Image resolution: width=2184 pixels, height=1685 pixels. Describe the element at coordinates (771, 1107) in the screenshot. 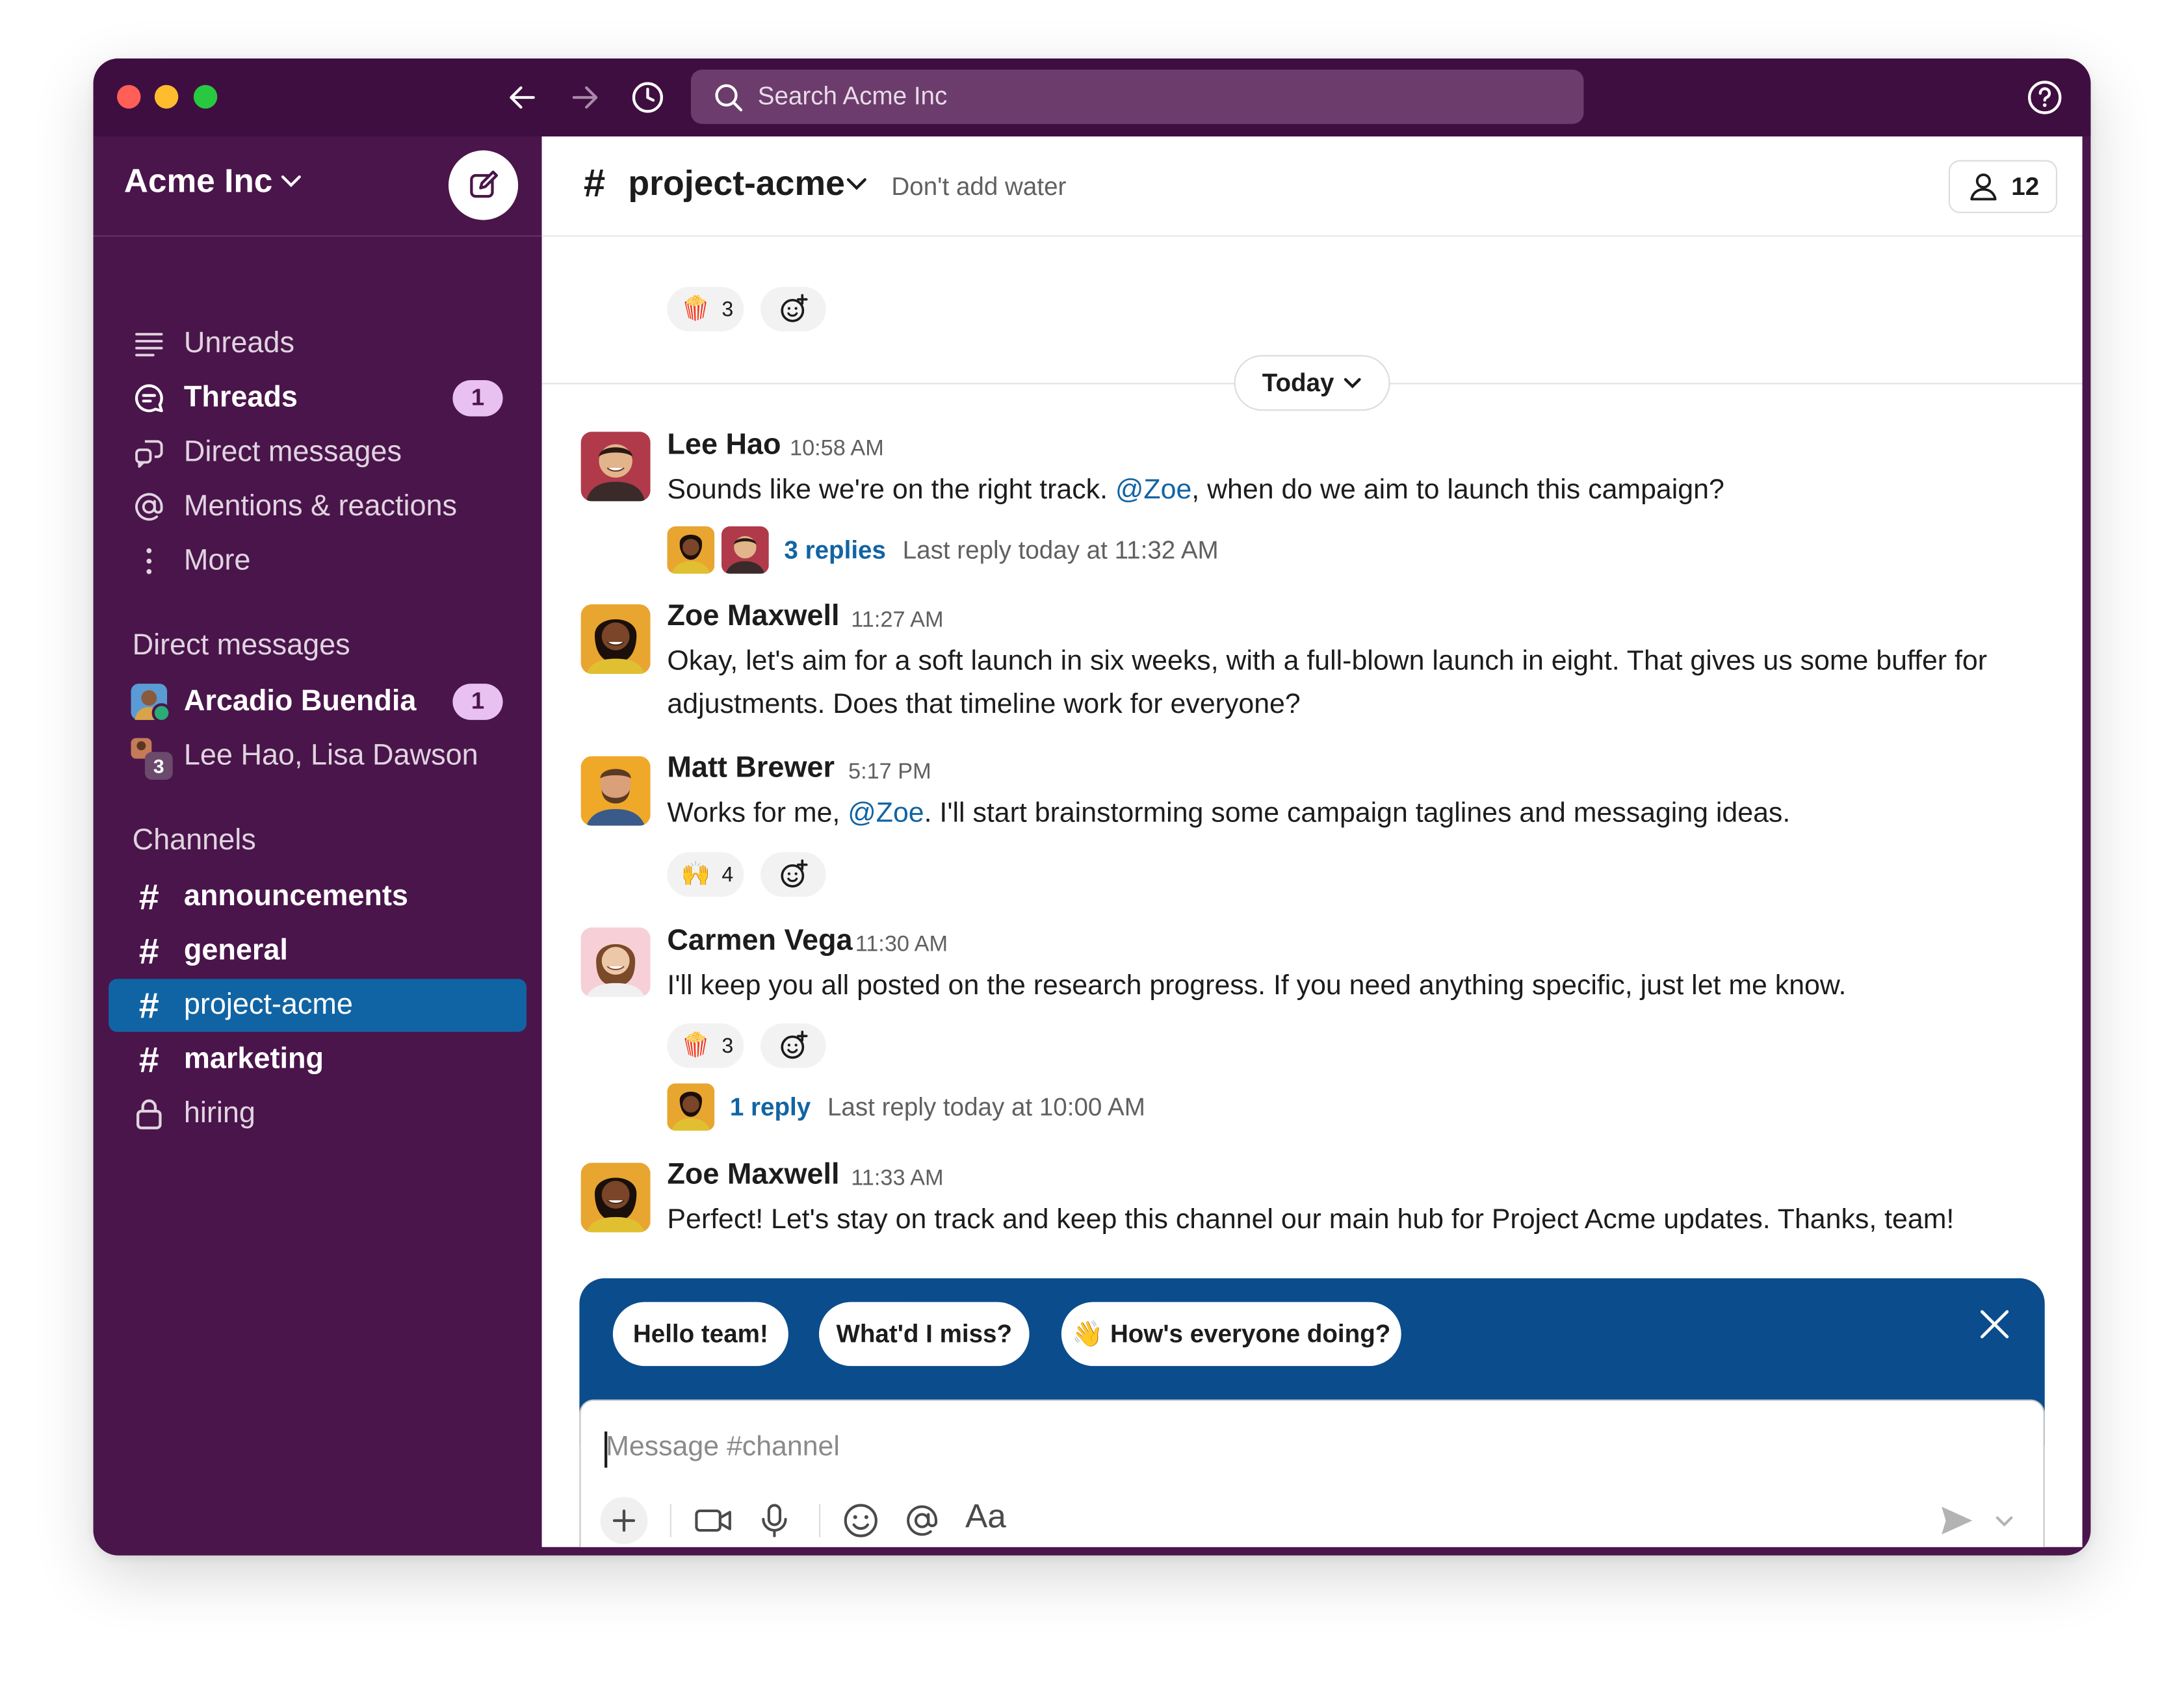

I see `thread-replies-link: 1 reply` at that location.